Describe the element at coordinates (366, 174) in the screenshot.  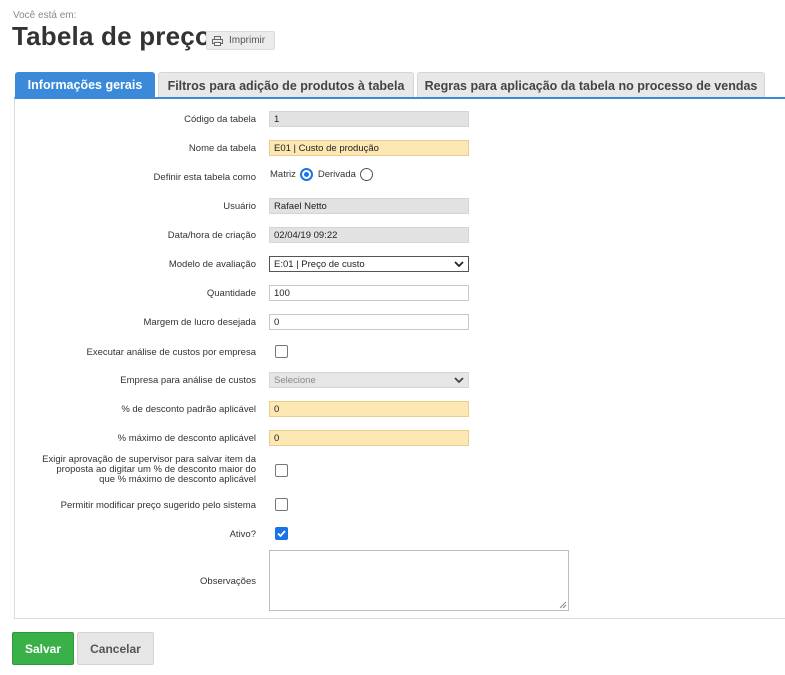
I see `derivada-radio` at that location.